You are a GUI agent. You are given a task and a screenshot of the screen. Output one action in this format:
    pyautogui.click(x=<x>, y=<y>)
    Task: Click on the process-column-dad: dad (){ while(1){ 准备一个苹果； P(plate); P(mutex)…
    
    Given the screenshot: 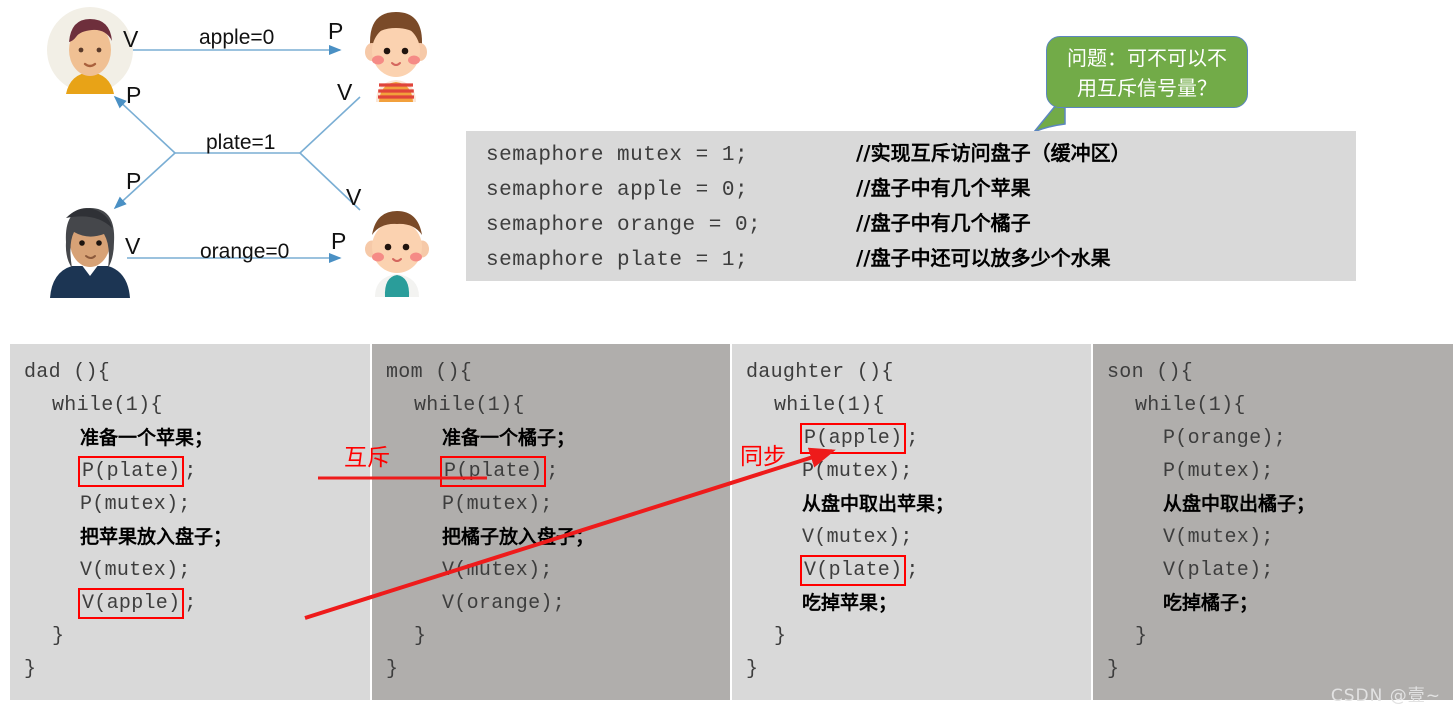 What is the action you would take?
    pyautogui.click(x=190, y=522)
    